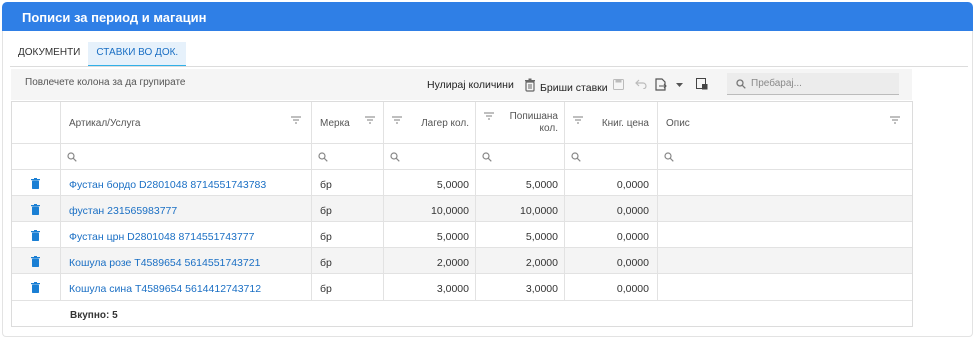  What do you see at coordinates (49, 54) in the screenshot?
I see `tab-documents: ДОКУМЕНТИ` at bounding box center [49, 54].